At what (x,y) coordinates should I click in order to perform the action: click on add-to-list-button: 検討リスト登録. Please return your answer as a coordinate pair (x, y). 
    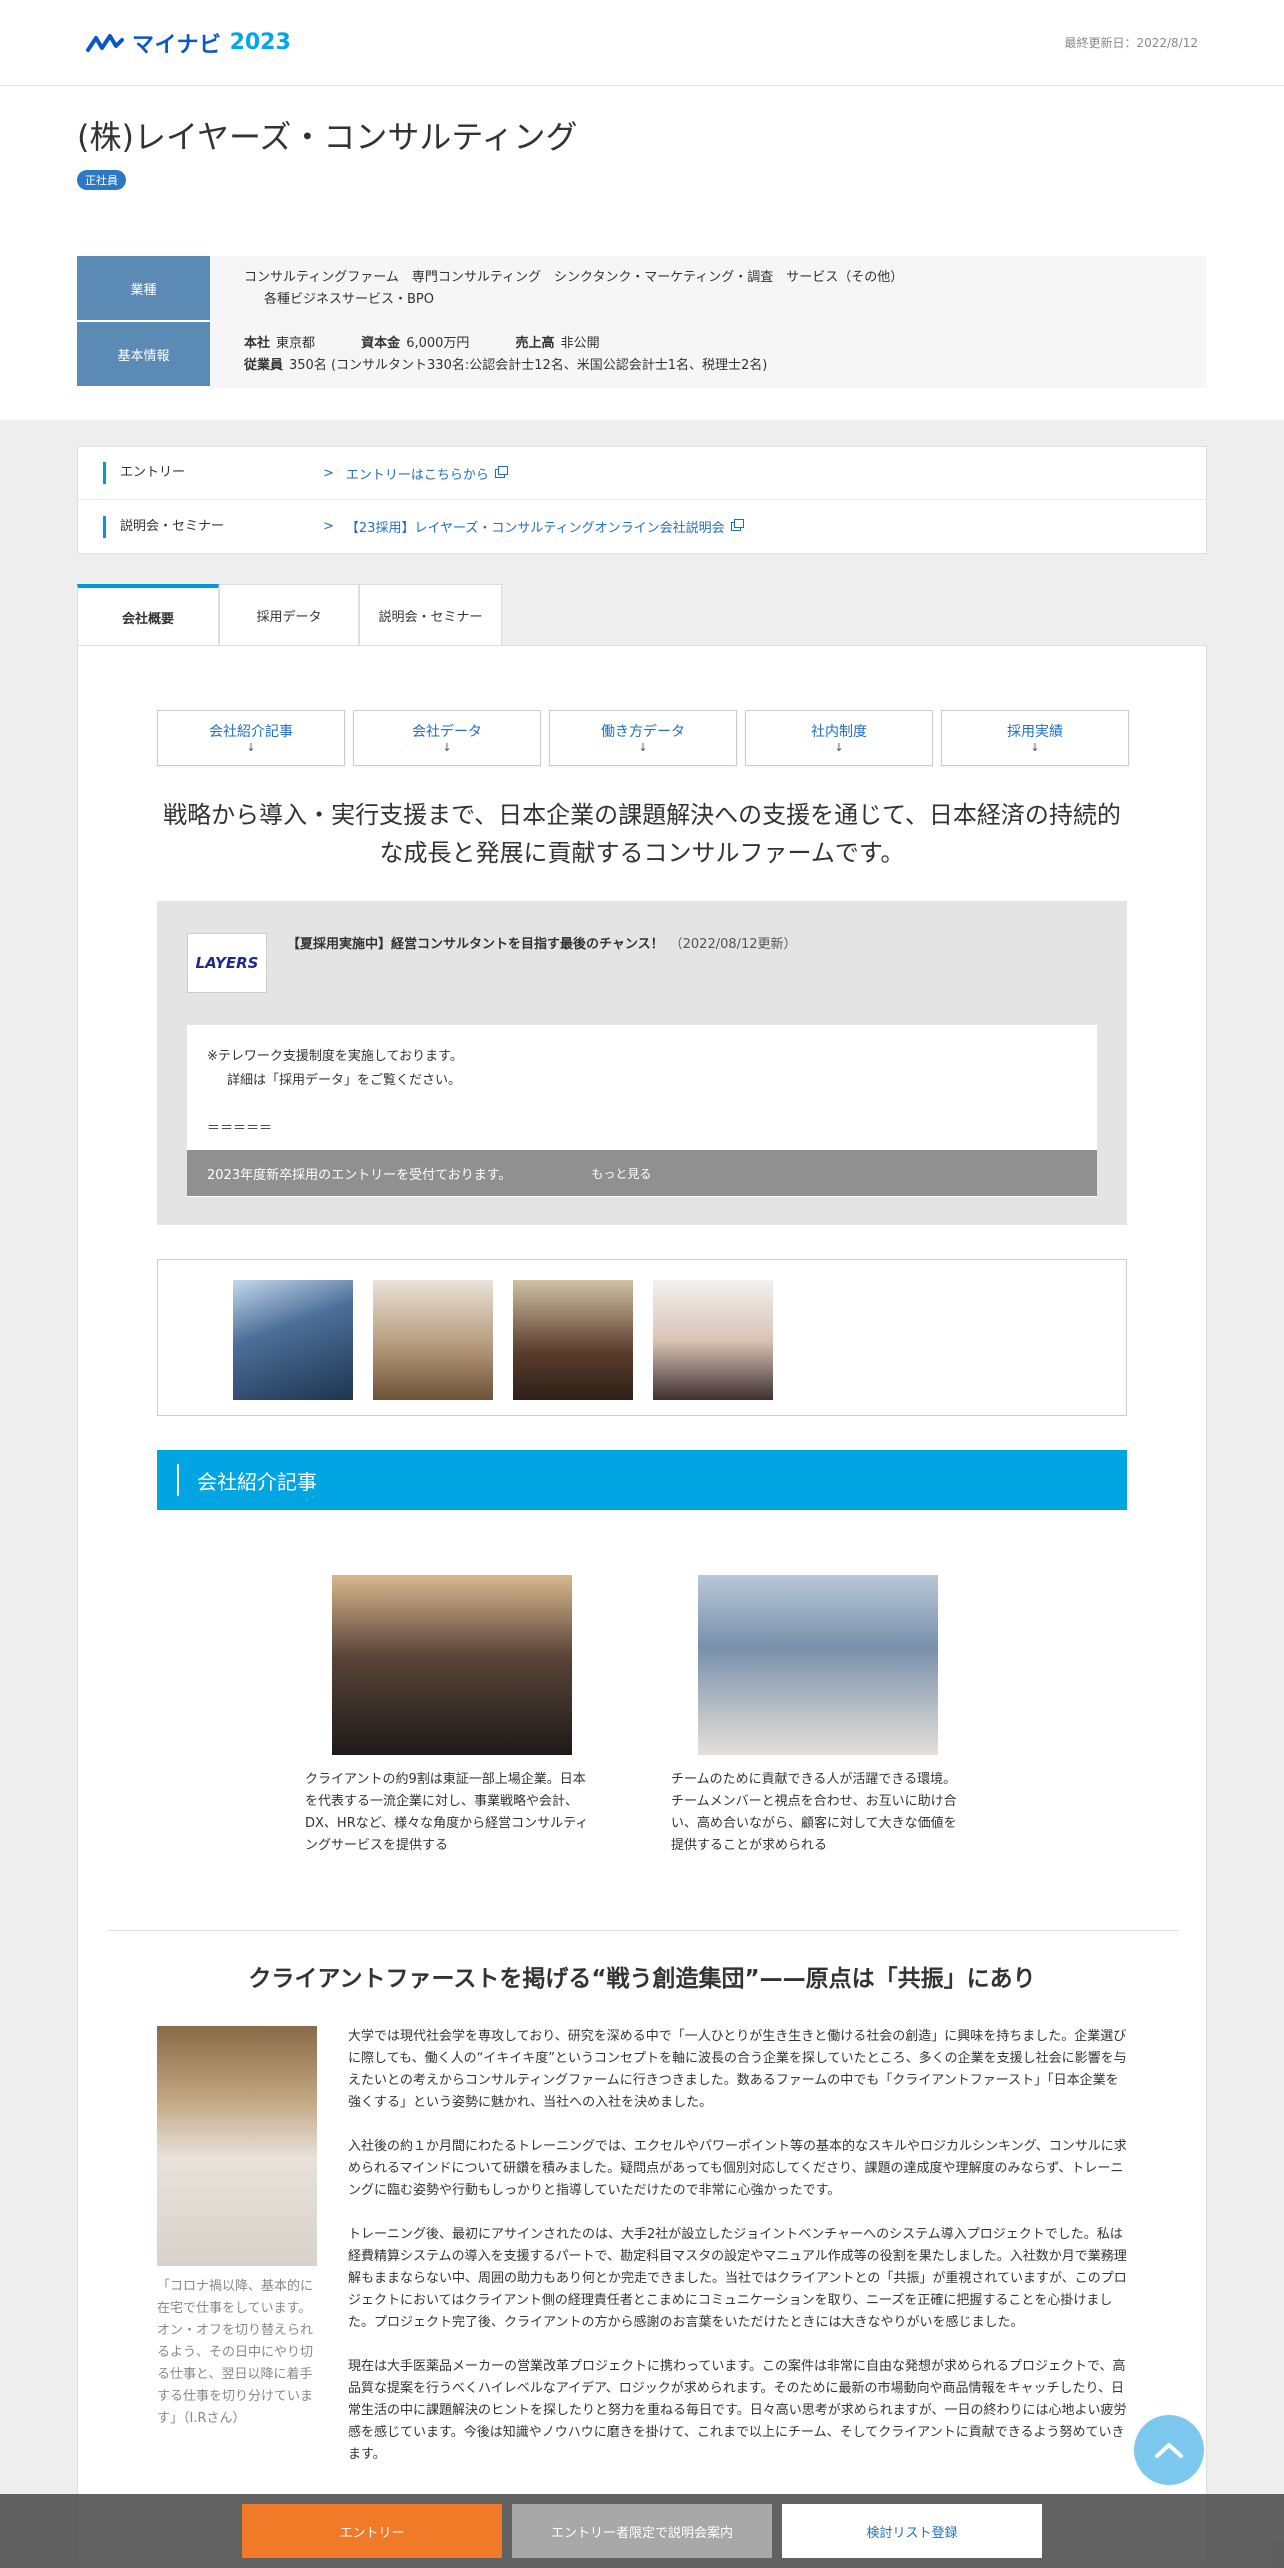
    Looking at the image, I should click on (912, 2531).